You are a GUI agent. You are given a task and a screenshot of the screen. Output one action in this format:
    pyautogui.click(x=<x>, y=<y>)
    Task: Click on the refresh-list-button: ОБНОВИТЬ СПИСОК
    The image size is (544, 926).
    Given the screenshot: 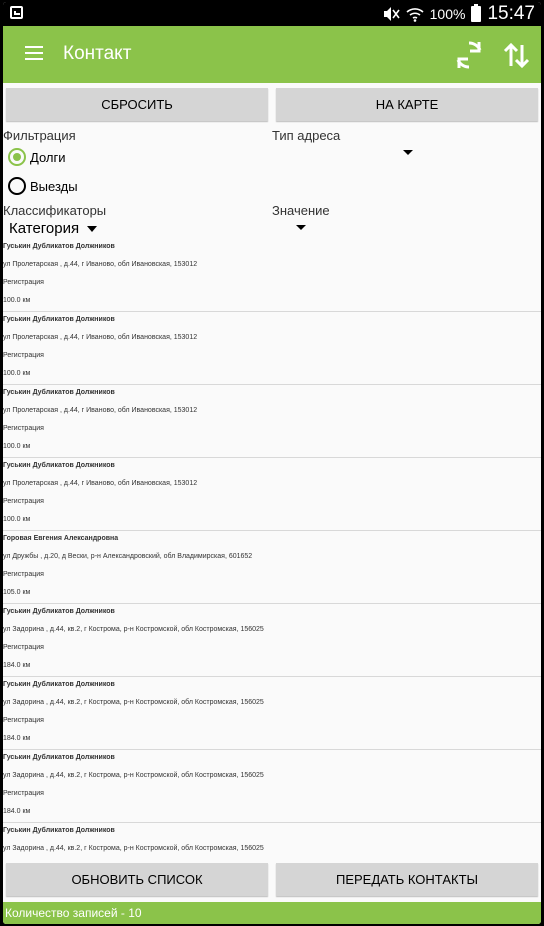 What is the action you would take?
    pyautogui.click(x=137, y=879)
    